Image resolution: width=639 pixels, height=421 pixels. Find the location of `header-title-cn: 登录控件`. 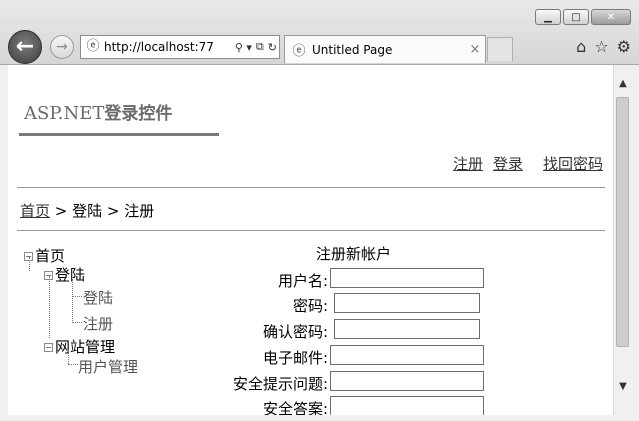

header-title-cn: 登录控件 is located at coordinates (138, 114).